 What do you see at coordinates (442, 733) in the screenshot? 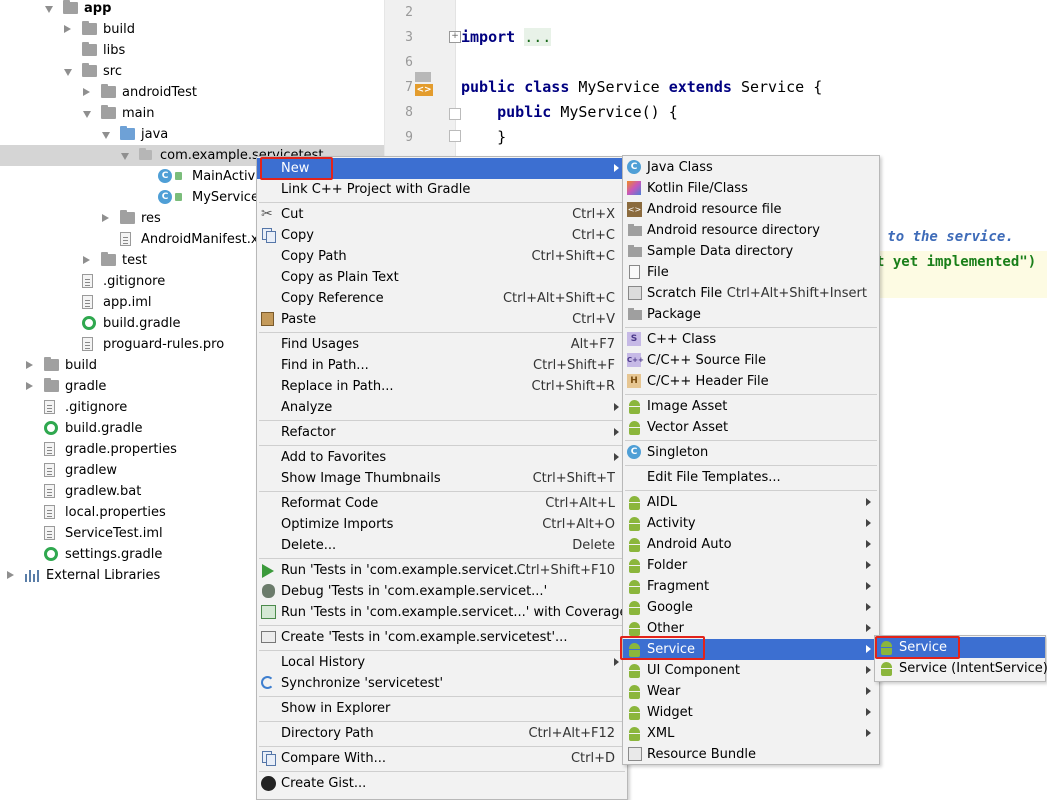
I see `menu-item-directory-path: Directory Path Ctrl+Alt+F12` at bounding box center [442, 733].